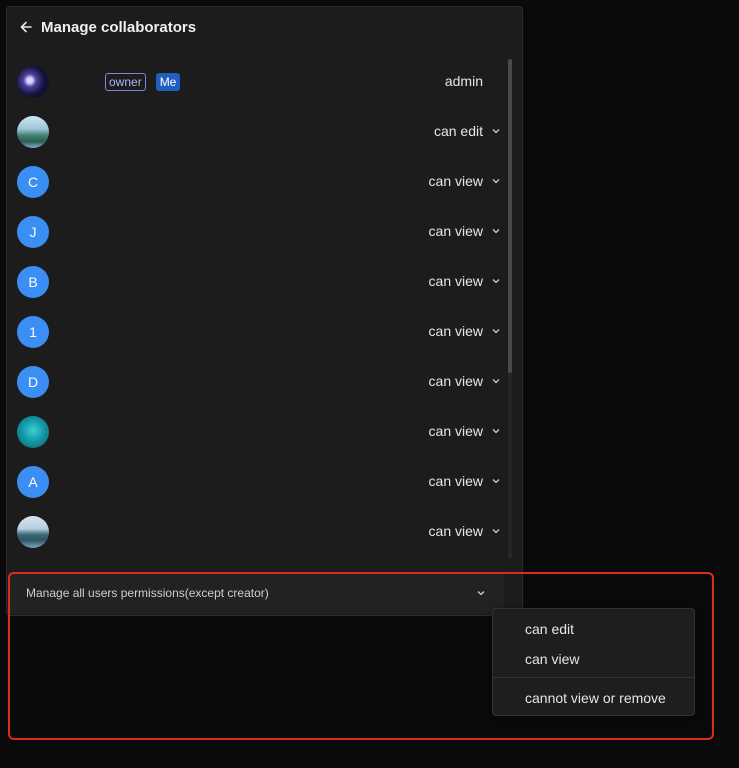 The height and width of the screenshot is (768, 739). What do you see at coordinates (257, 182) in the screenshot?
I see `collaborator-row: C can view` at bounding box center [257, 182].